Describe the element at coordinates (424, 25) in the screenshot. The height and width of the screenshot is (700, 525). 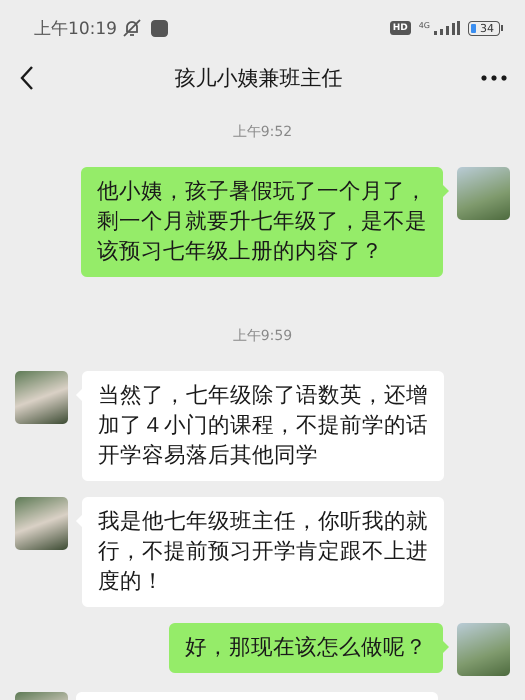
I see `network-label: 4G` at that location.